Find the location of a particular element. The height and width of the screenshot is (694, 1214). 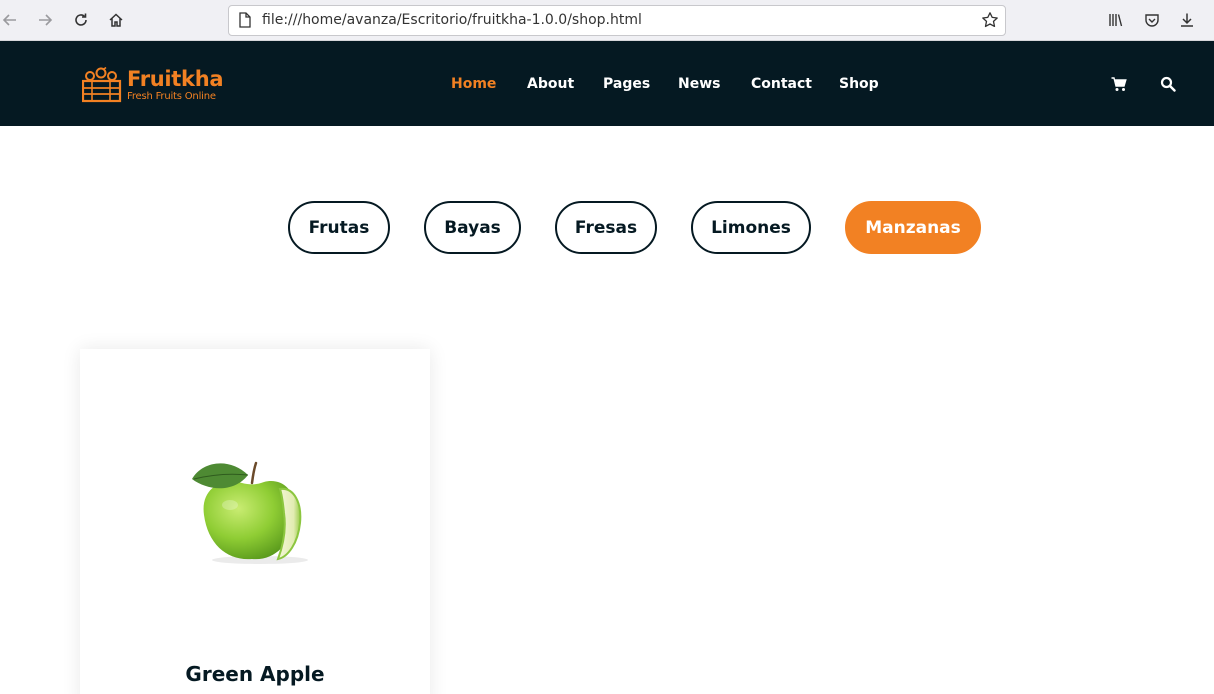

nav-shop: Shop is located at coordinates (859, 84).